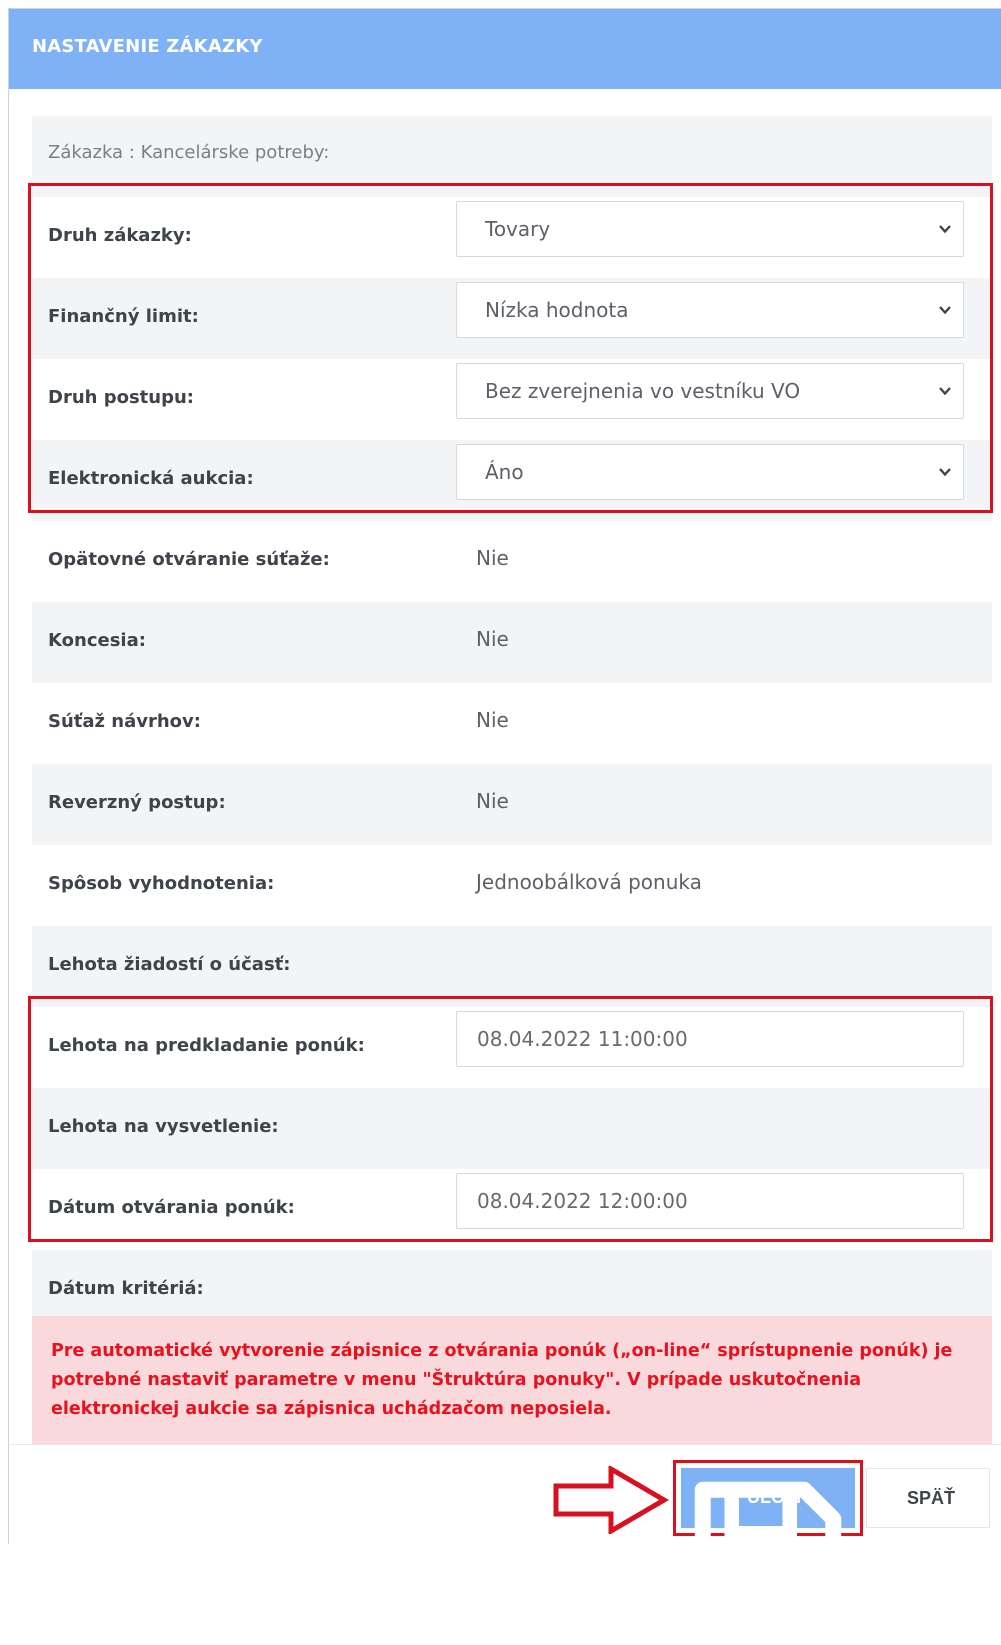 Image resolution: width=1001 pixels, height=1645 pixels. What do you see at coordinates (126, 1288) in the screenshot?
I see `field-label: Dátum kritériá:` at bounding box center [126, 1288].